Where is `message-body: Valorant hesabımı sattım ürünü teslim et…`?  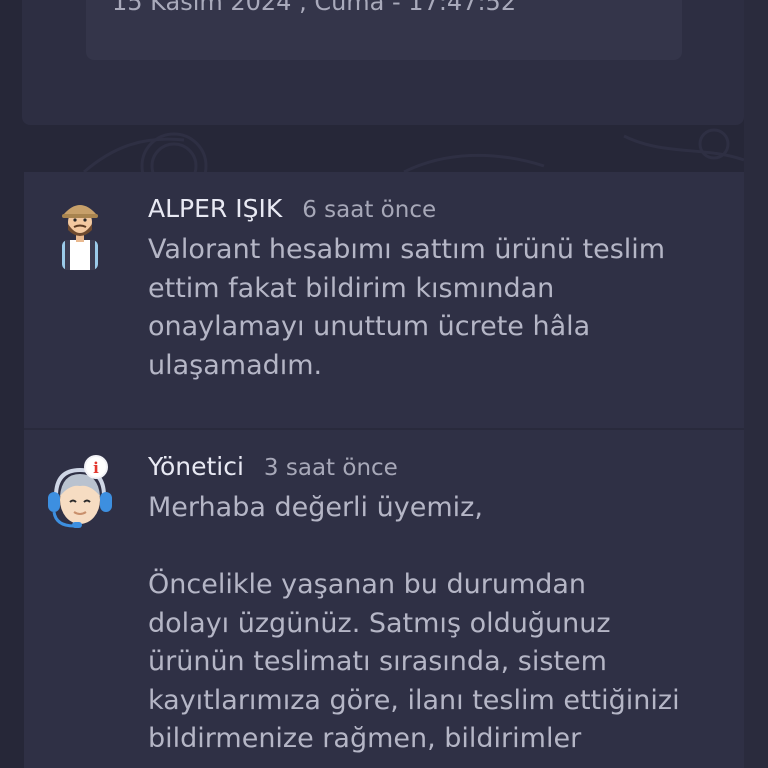
message-body: Valorant hesabımı sattım ürünü teslim et… is located at coordinates (407, 307).